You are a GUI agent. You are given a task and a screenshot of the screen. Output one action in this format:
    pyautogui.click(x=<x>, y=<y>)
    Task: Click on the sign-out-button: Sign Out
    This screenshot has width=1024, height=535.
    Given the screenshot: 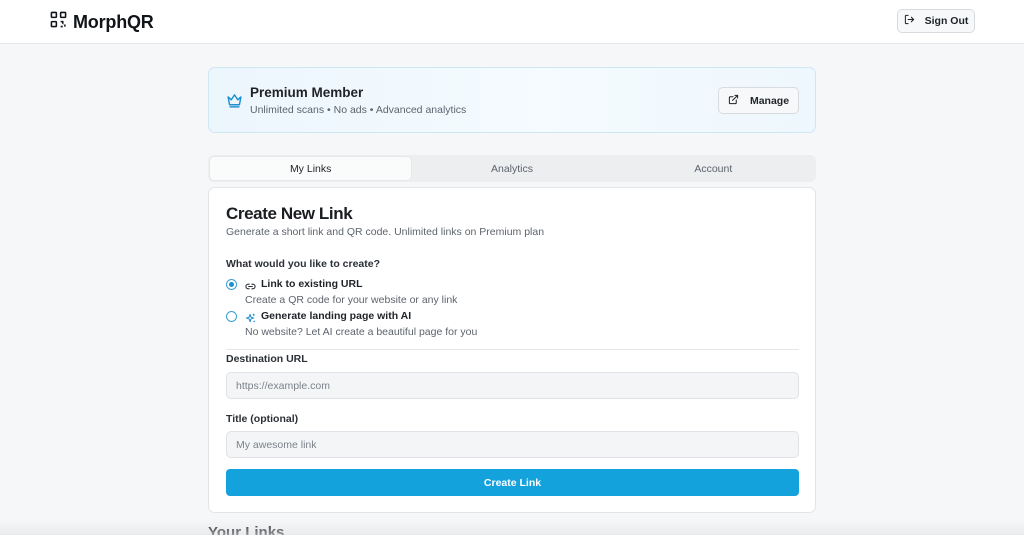 What is the action you would take?
    pyautogui.click(x=936, y=21)
    